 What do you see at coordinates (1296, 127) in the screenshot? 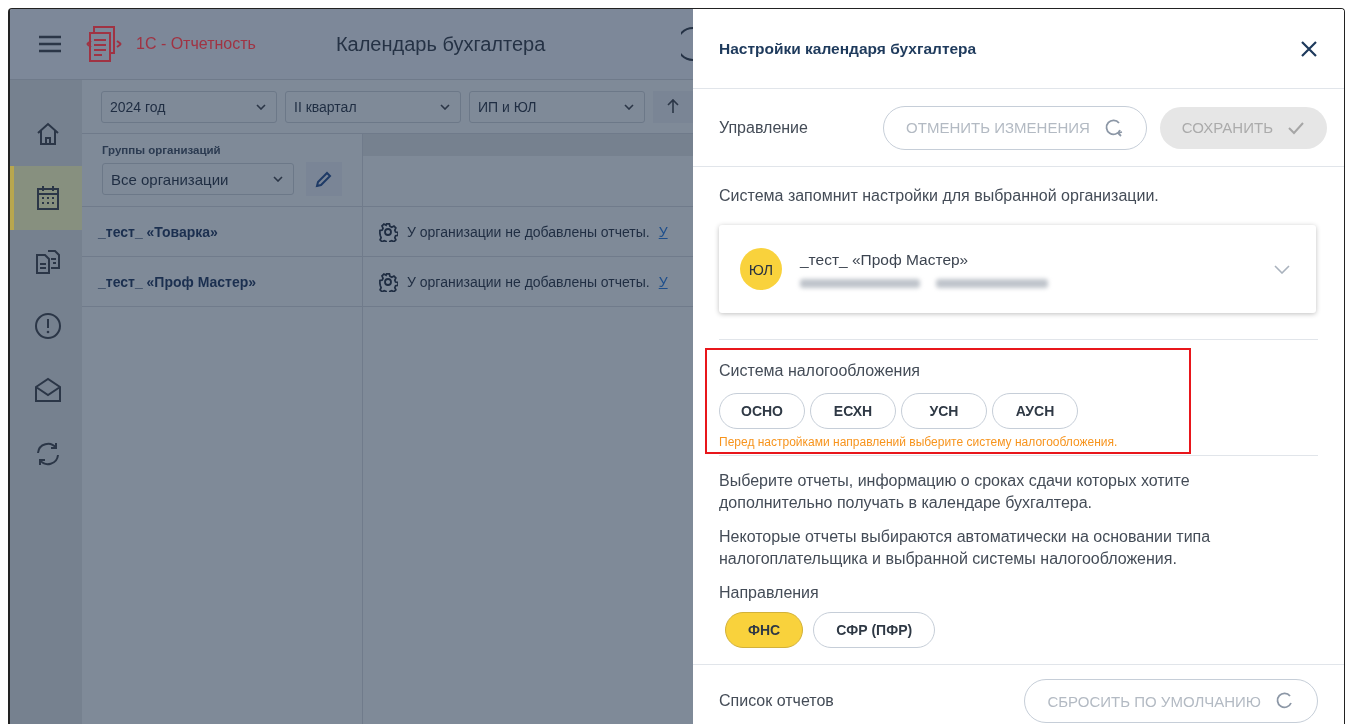
I see `check-icon` at bounding box center [1296, 127].